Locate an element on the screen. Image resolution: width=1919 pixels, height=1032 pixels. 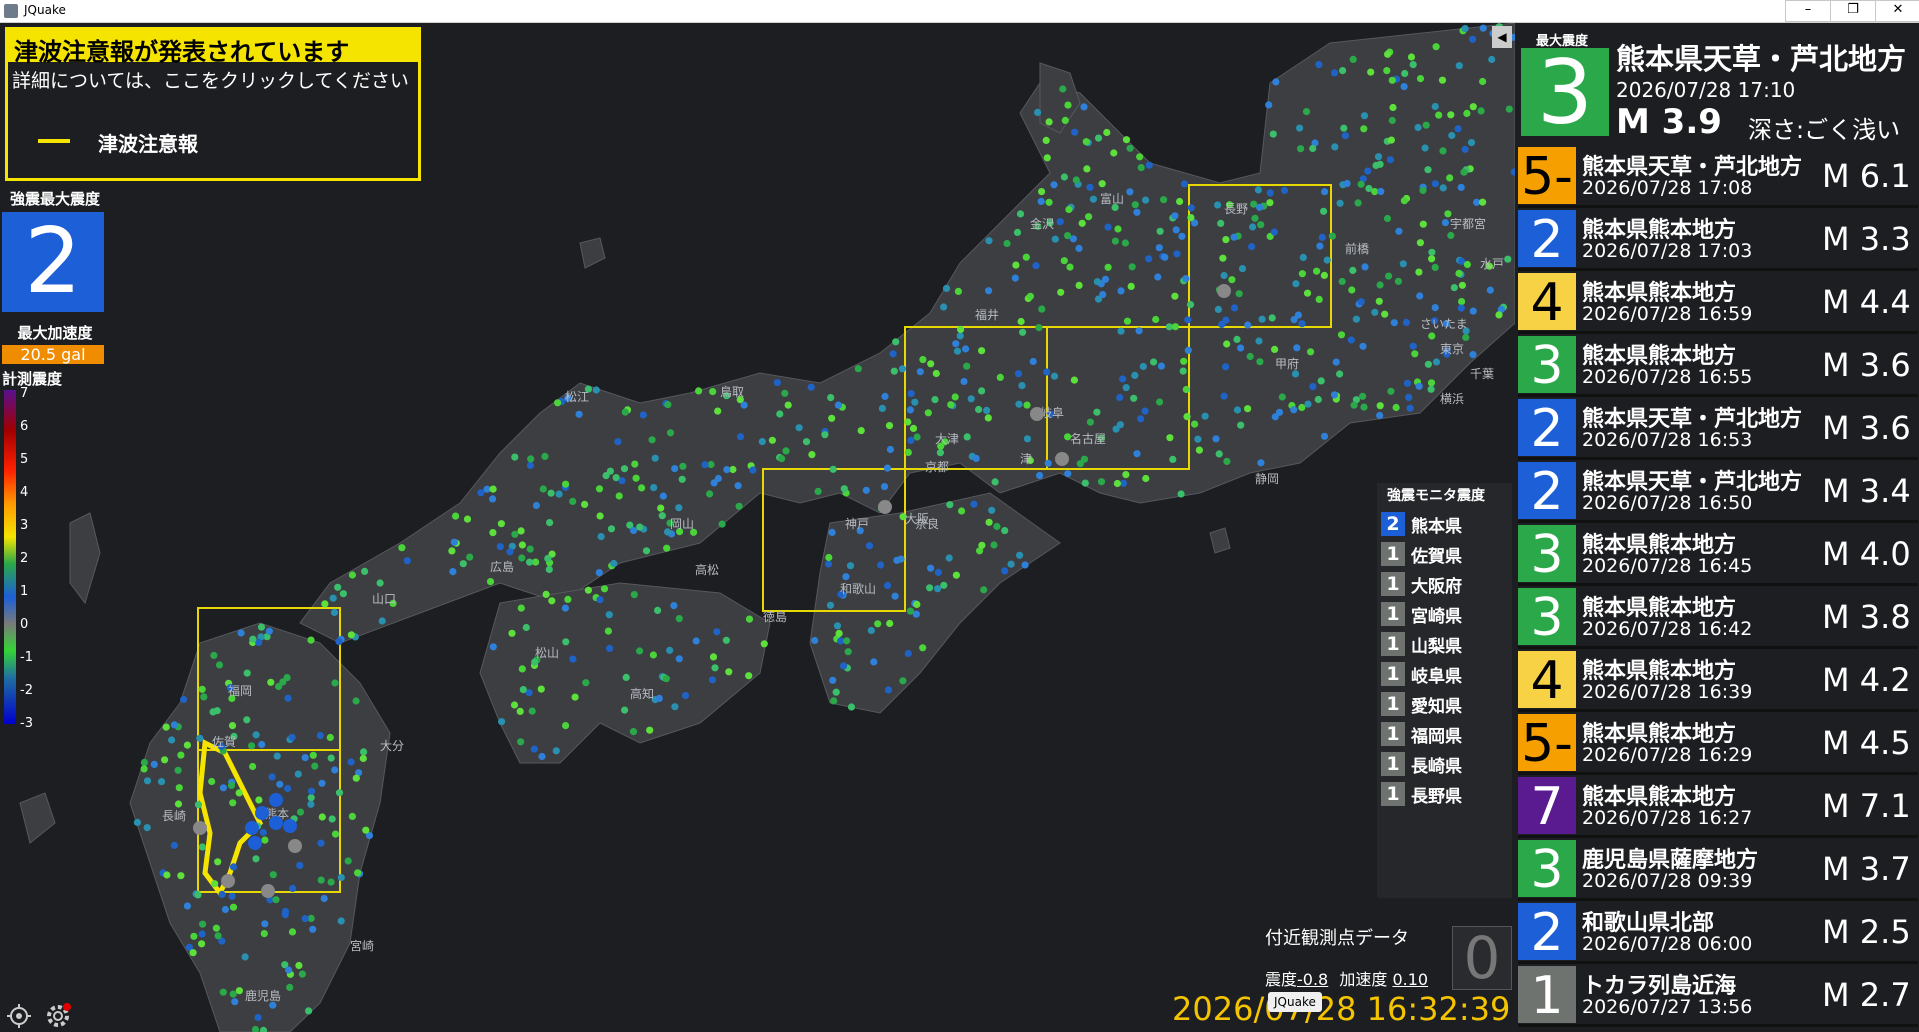
earthquake-list-item: 5- 熊本県天草・芦北地方 2026/07/28 17:08 M 6.1 is located at coordinates (1718, 176).